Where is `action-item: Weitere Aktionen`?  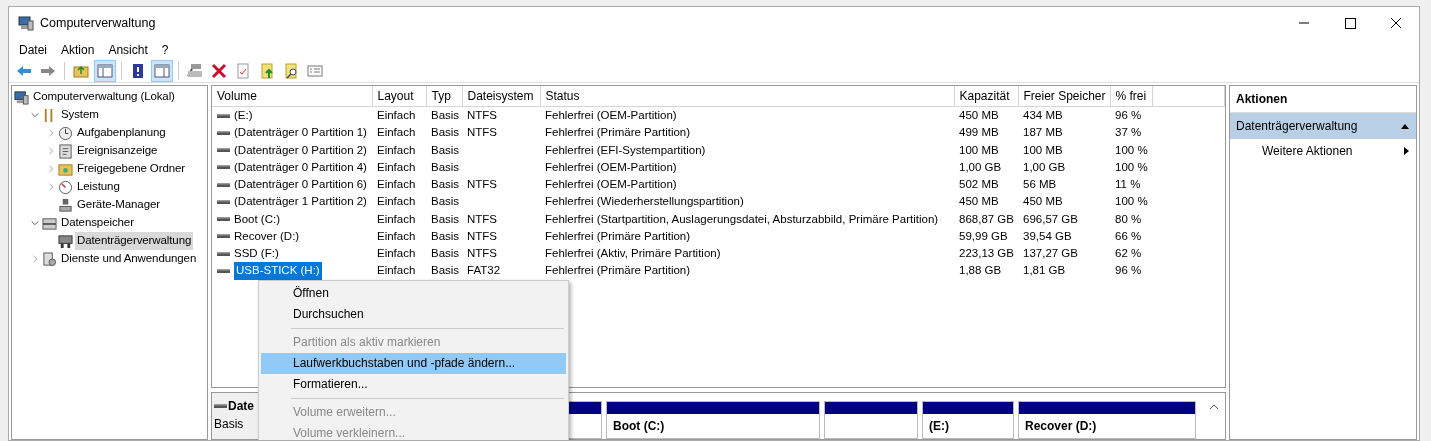 action-item: Weitere Aktionen is located at coordinates (1323, 151).